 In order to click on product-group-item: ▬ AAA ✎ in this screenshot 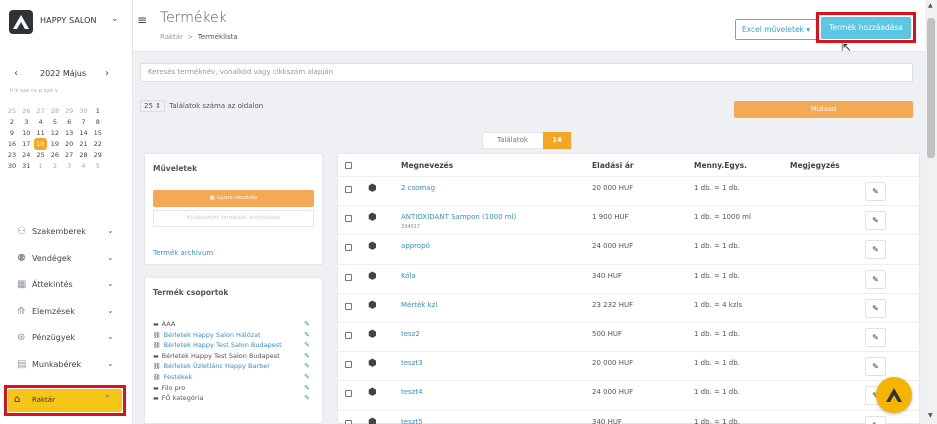, I will do `click(235, 324)`.